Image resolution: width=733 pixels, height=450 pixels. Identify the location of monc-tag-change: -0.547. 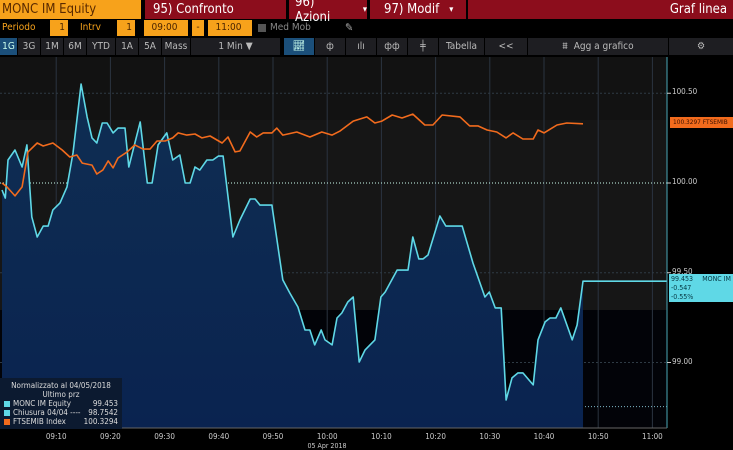
(681, 288).